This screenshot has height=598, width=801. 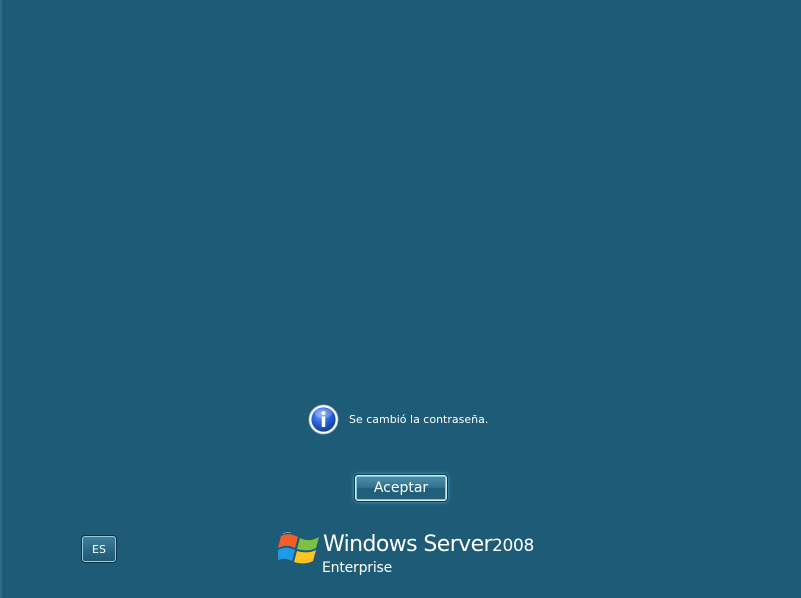 What do you see at coordinates (401, 488) in the screenshot?
I see `ok-button: Aceptar` at bounding box center [401, 488].